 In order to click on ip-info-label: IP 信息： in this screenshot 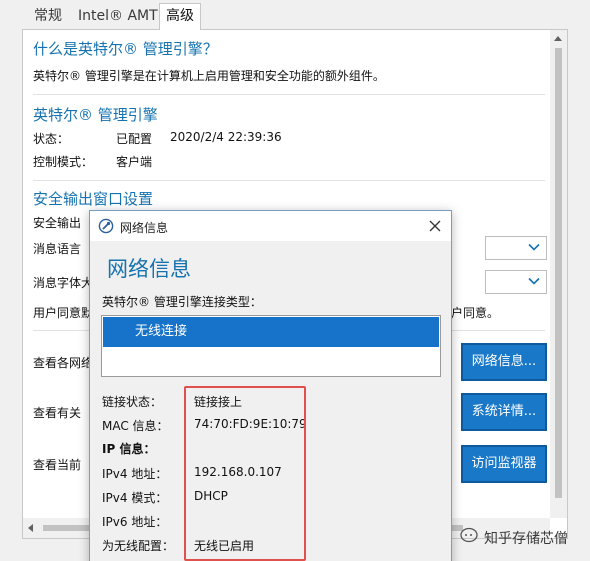, I will do `click(129, 449)`.